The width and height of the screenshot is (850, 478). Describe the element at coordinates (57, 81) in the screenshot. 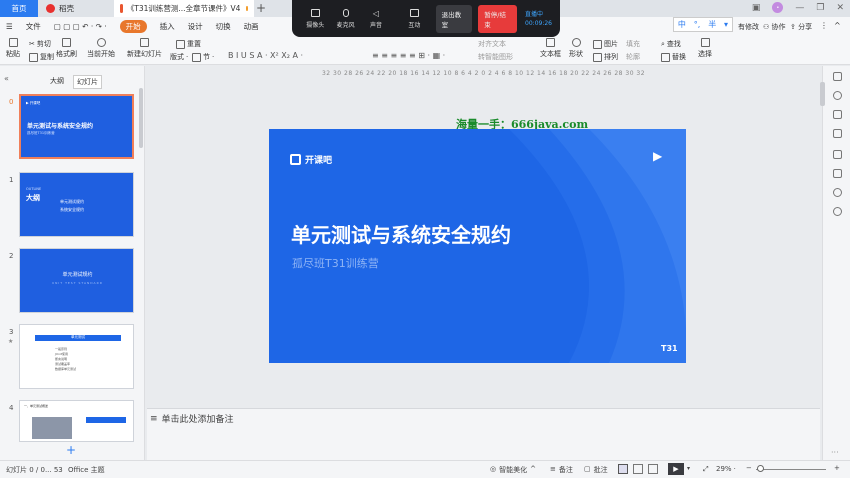

I see `tab-outline: 大纲` at that location.